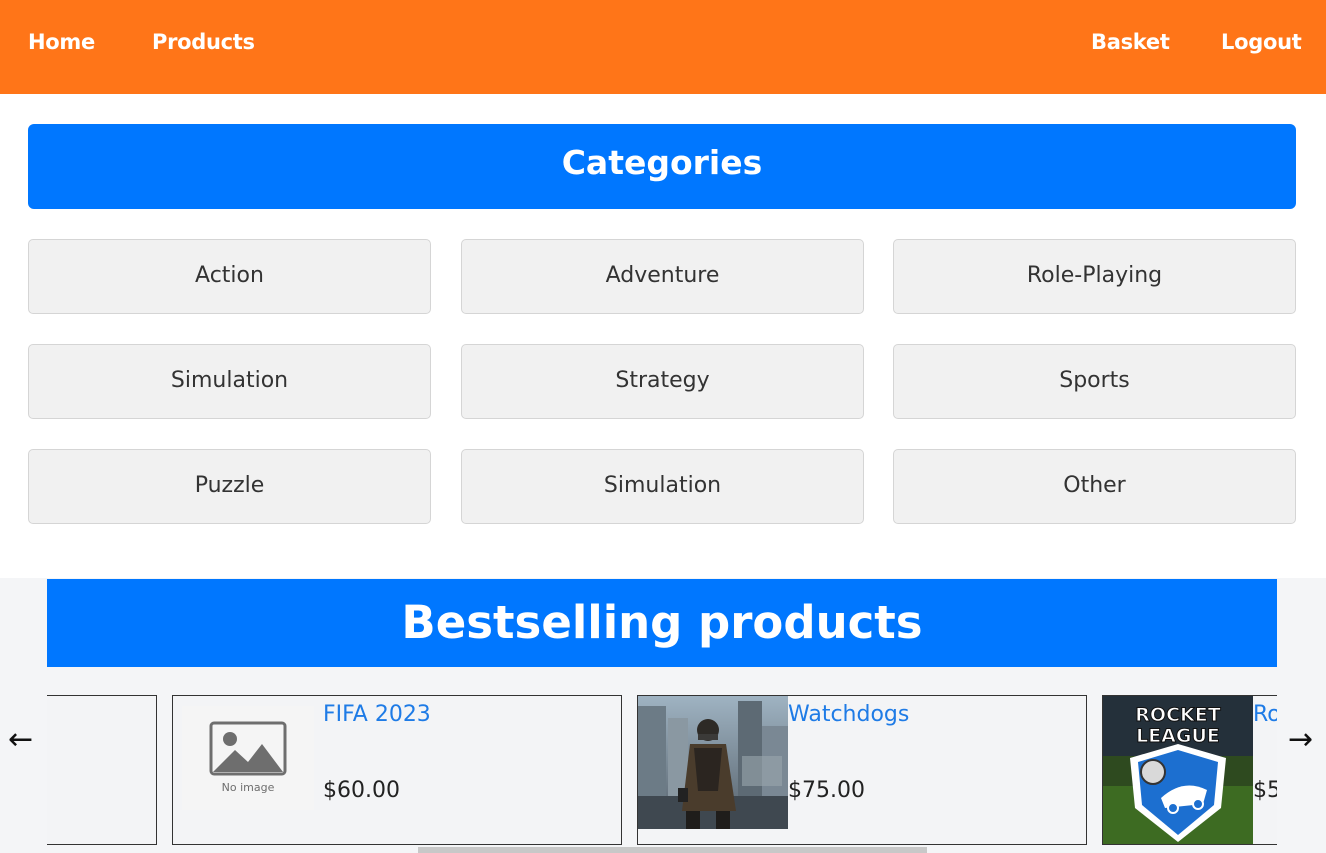  I want to click on category-button-action: Action, so click(229, 276).